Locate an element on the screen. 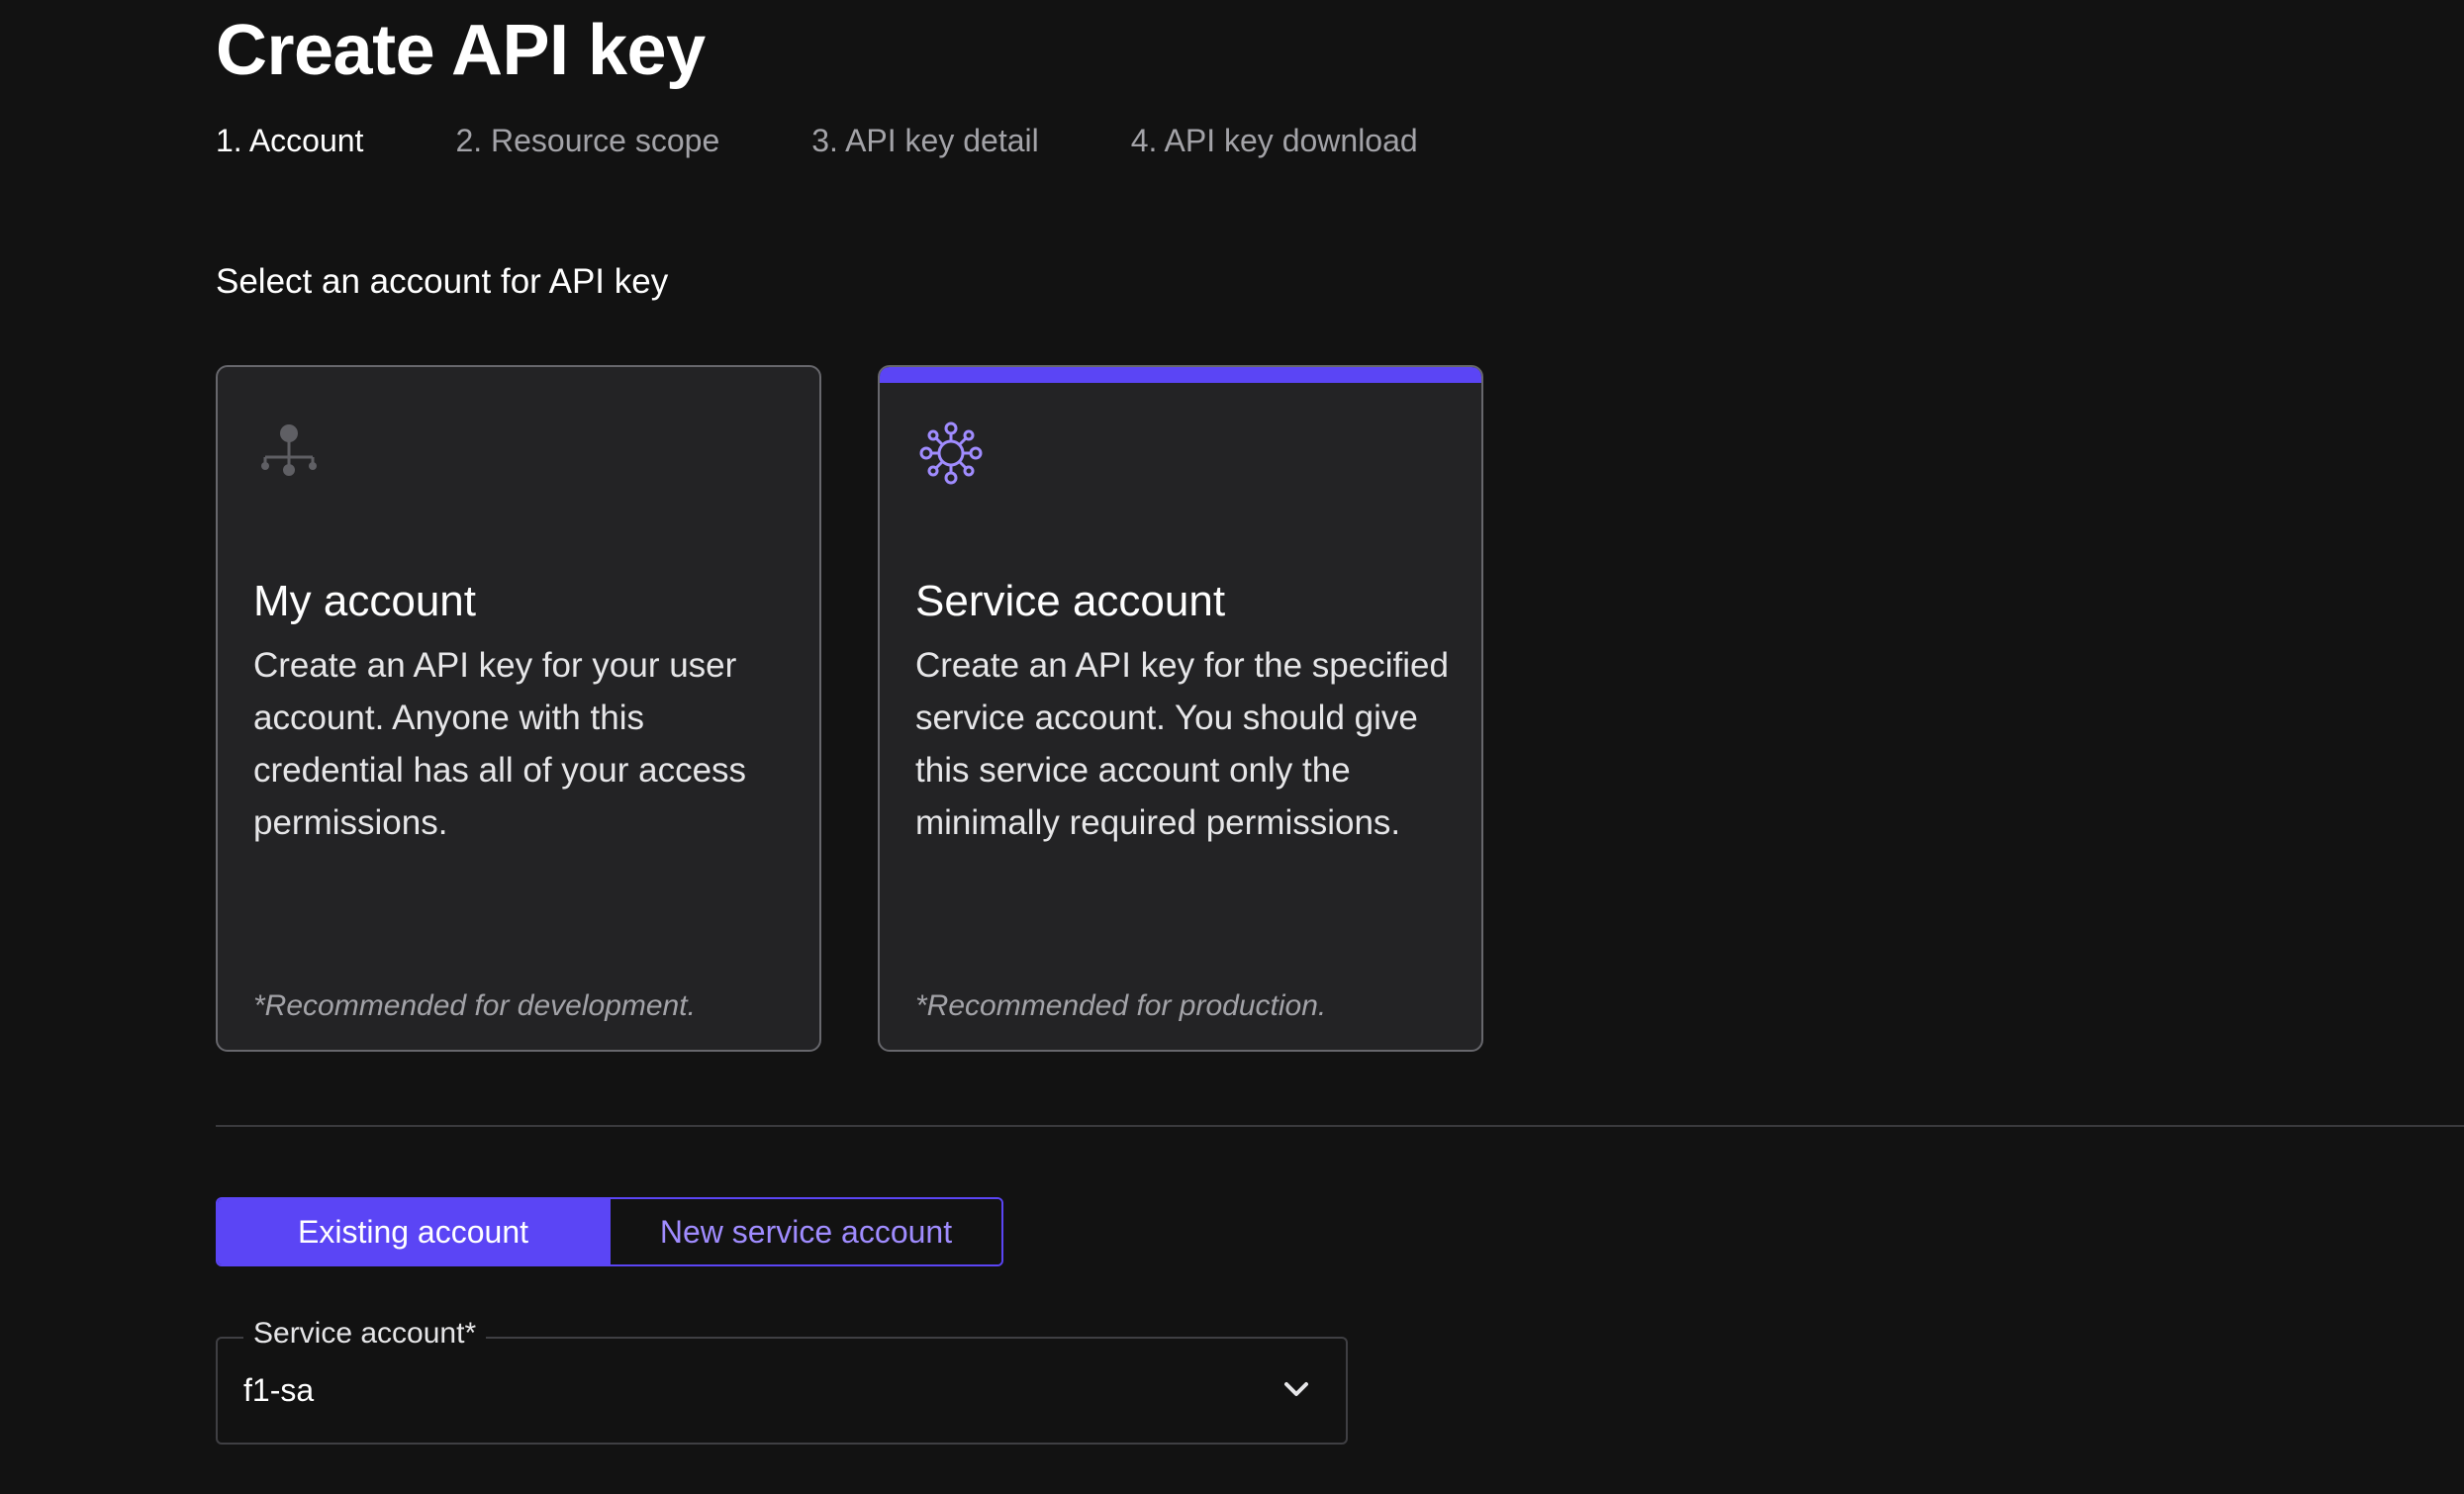  service-account-title: Service account is located at coordinates (1070, 601).